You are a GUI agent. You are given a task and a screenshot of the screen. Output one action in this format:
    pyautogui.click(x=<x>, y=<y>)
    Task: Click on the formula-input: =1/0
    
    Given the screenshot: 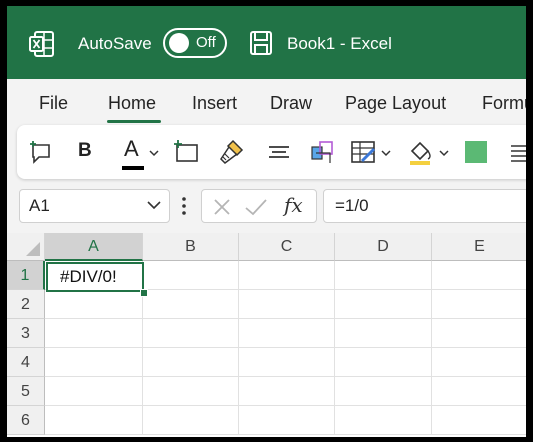 What is the action you would take?
    pyautogui.click(x=424, y=206)
    